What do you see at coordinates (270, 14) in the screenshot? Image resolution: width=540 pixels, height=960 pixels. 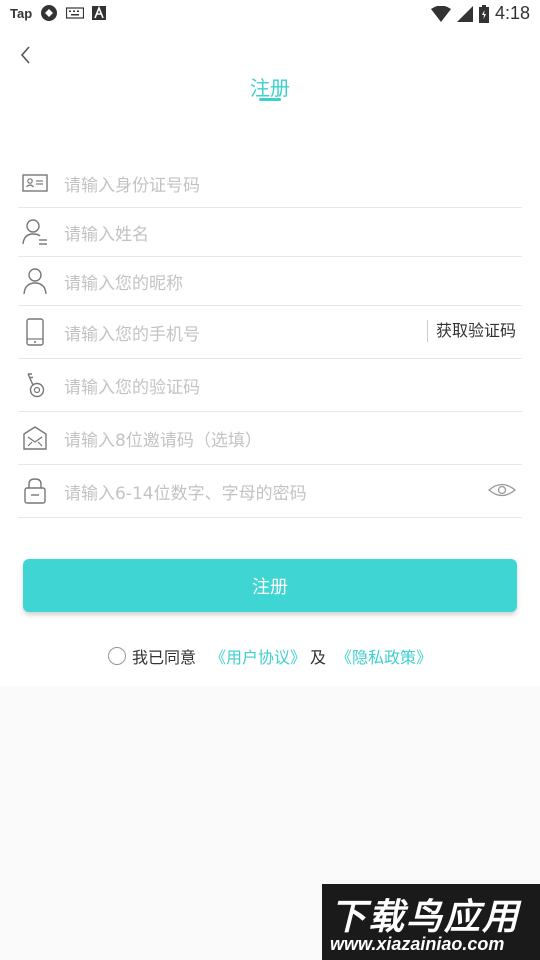 I see `status-bar: Tap 4:18` at bounding box center [270, 14].